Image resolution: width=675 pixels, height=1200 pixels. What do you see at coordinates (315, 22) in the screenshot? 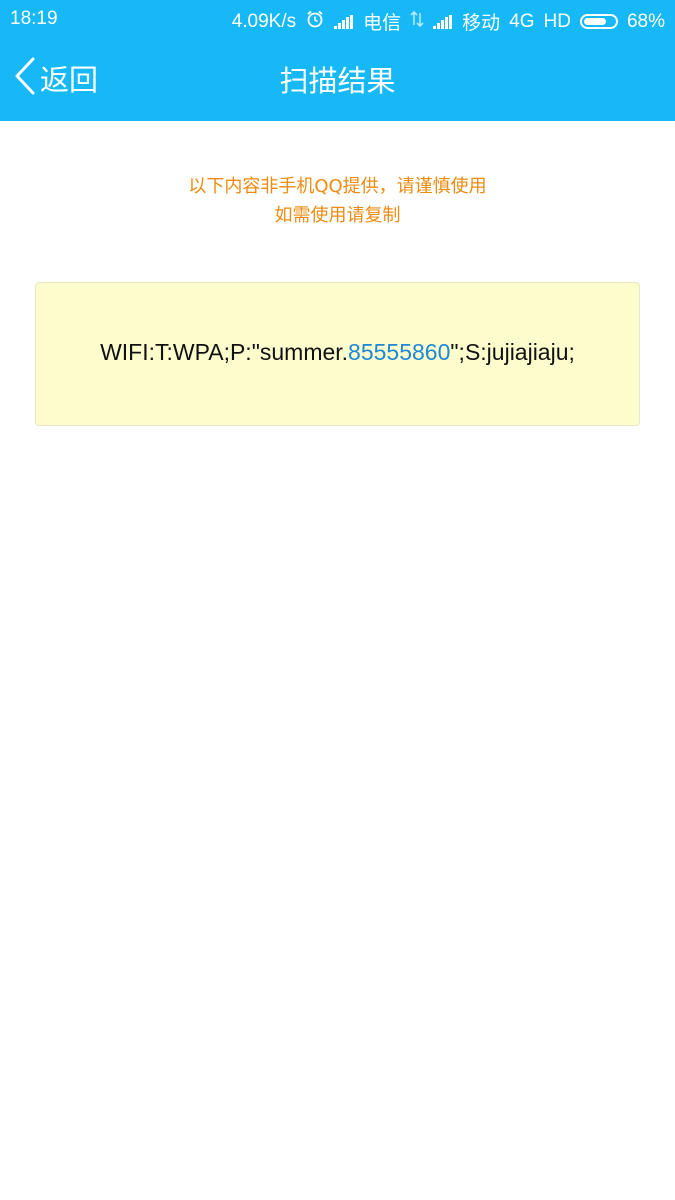
I see `alarm-icon` at bounding box center [315, 22].